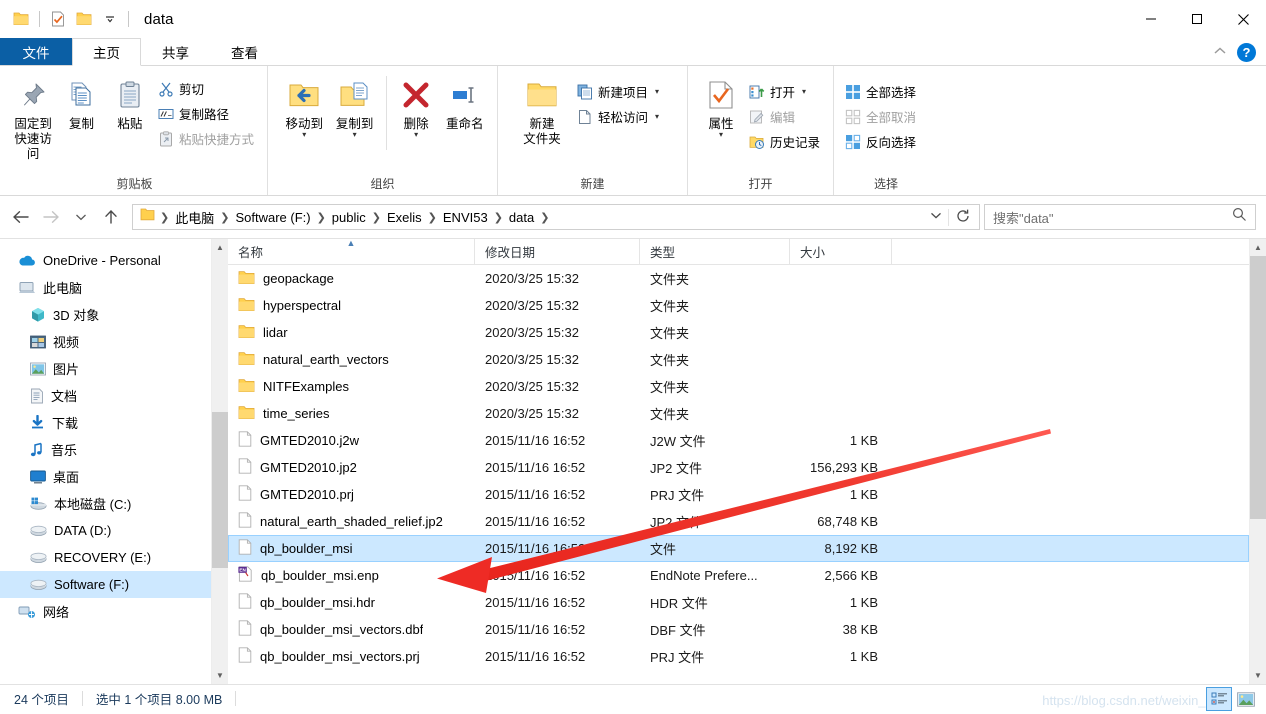 This screenshot has height=714, width=1266. What do you see at coordinates (1246, 699) in the screenshot?
I see `large-icons-view-button` at bounding box center [1246, 699].